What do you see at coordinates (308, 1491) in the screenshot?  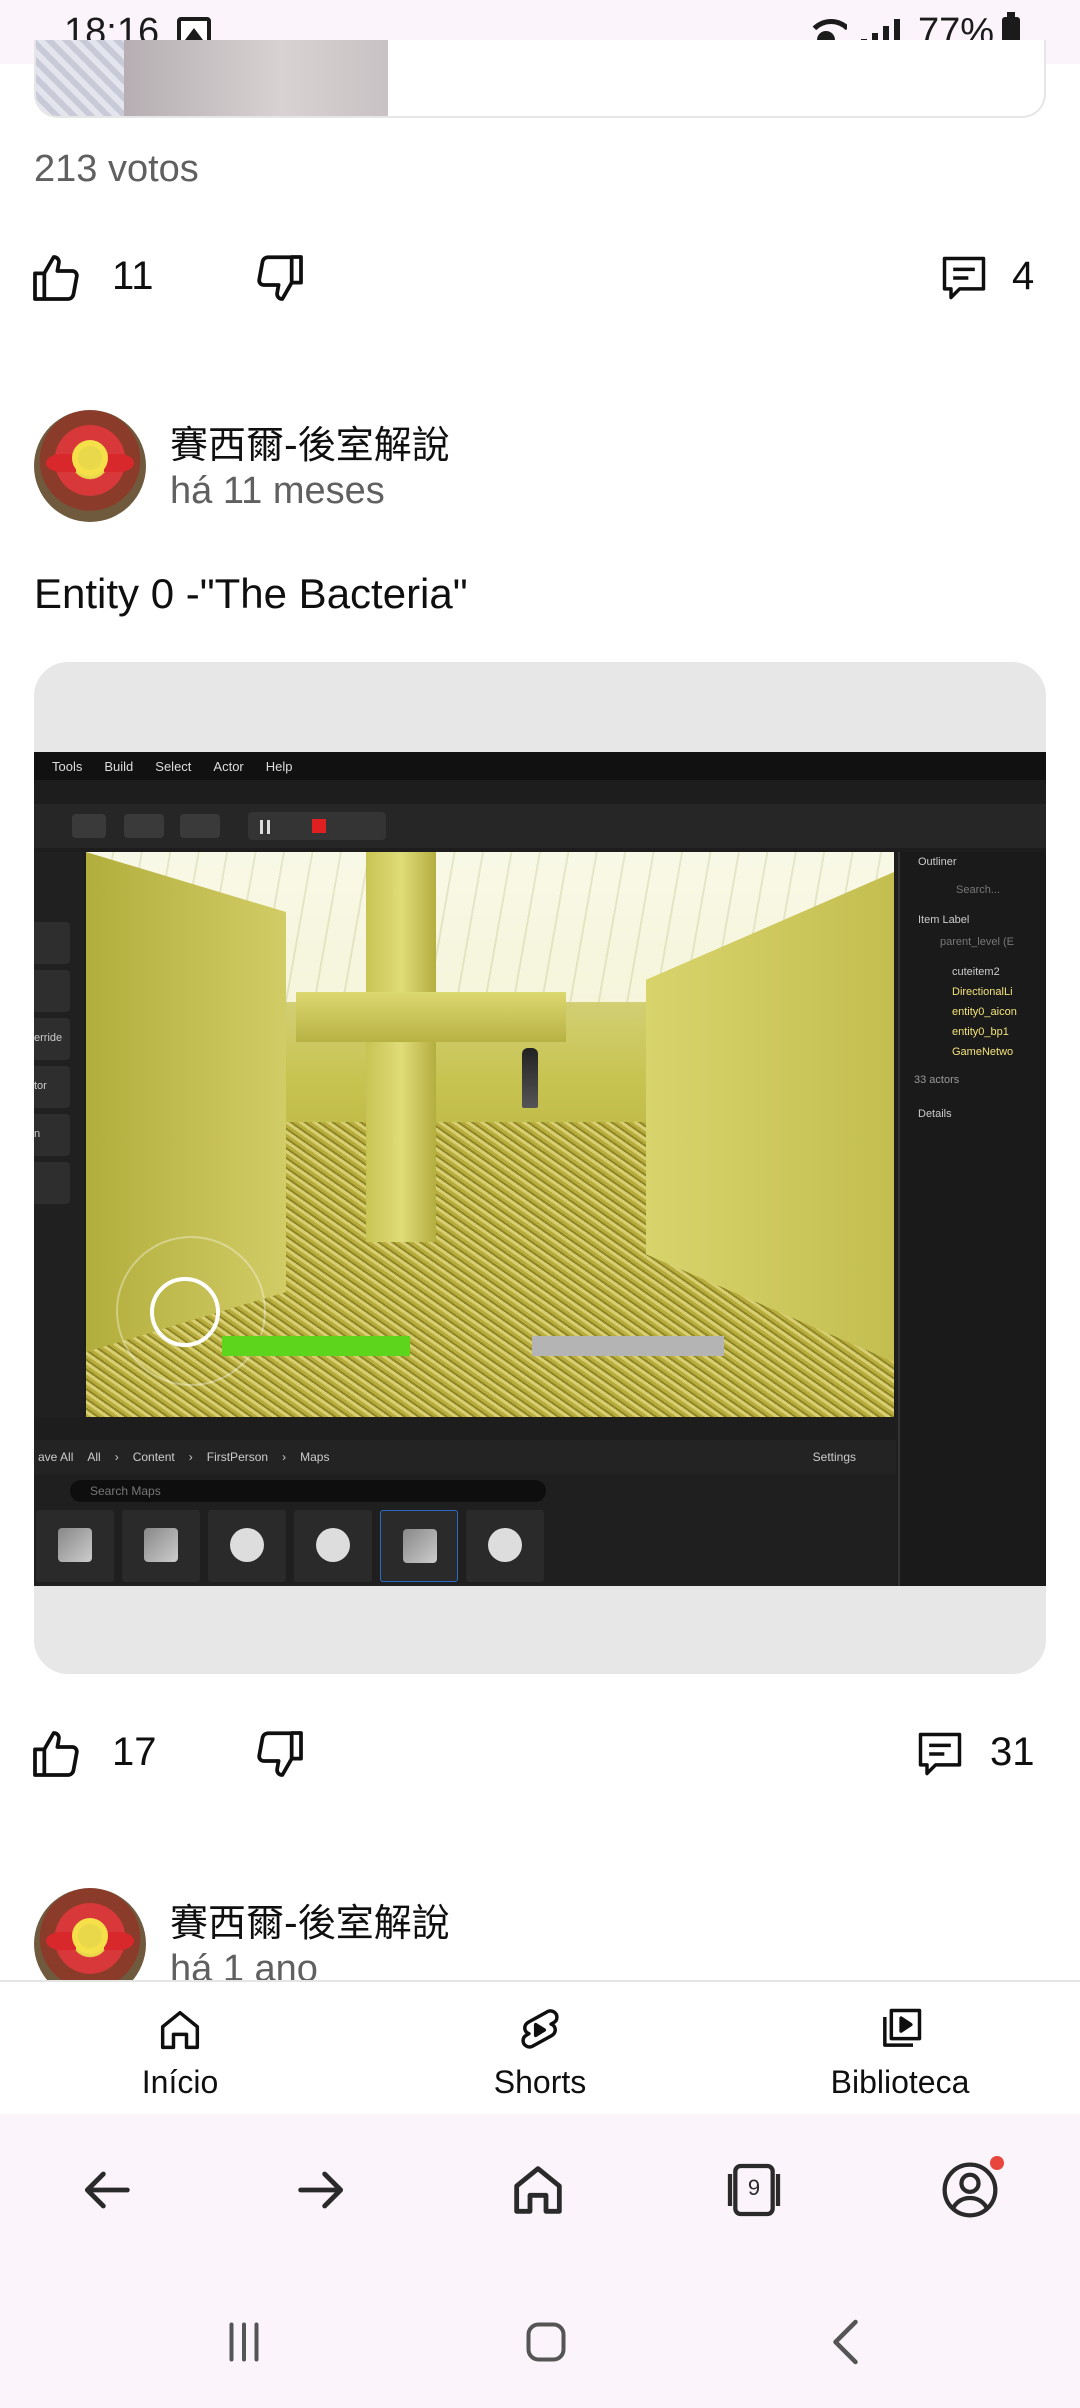 I see `search-maps-field: Search Maps` at bounding box center [308, 1491].